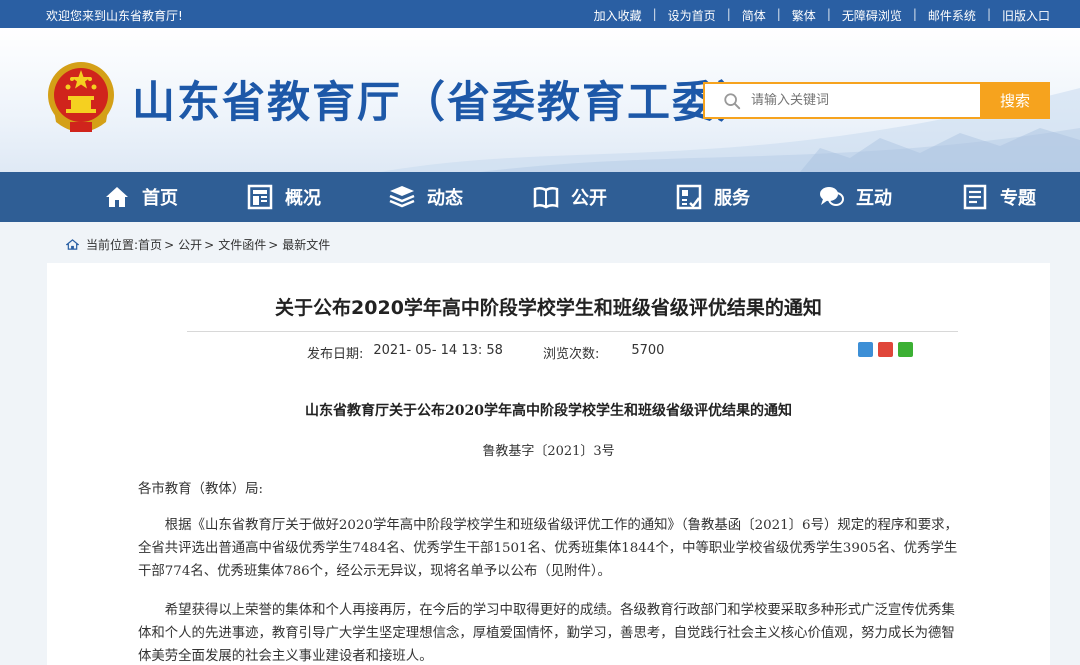 This screenshot has width=1080, height=665. Describe the element at coordinates (732, 100) in the screenshot. I see `search-icon` at that location.